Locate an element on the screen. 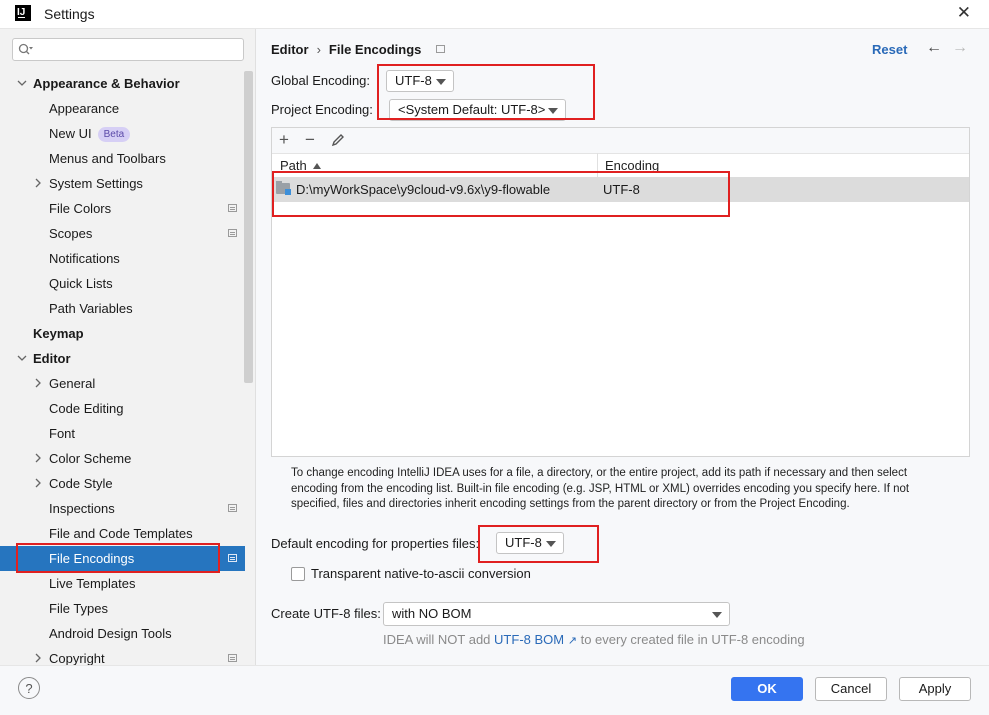 The height and width of the screenshot is (715, 989). tree-item-menus-toolbars: Menus and Toolbars is located at coordinates (122, 158).